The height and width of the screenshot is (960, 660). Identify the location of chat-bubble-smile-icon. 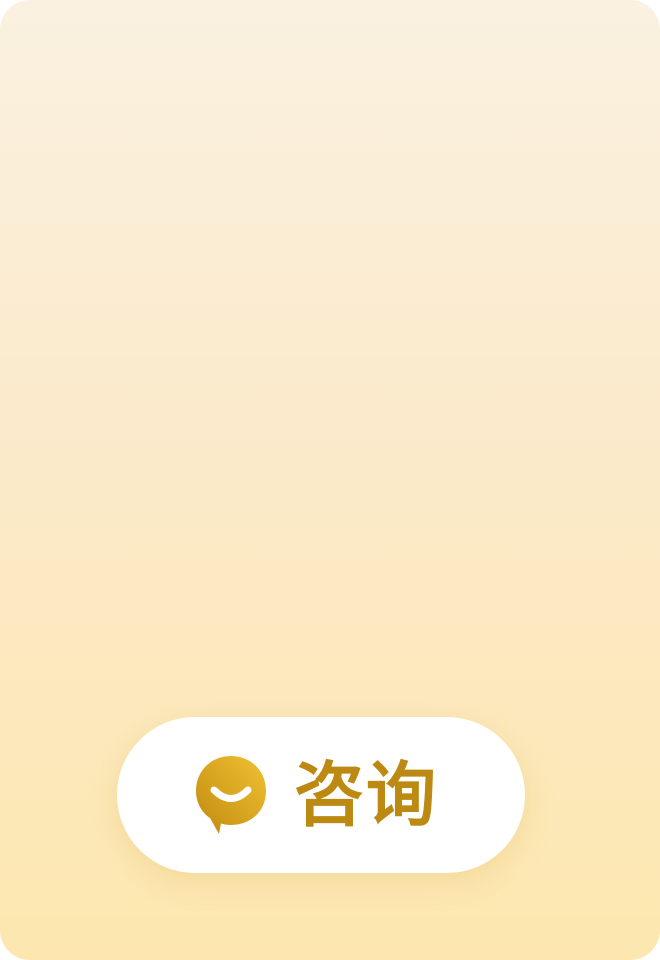
(231, 795).